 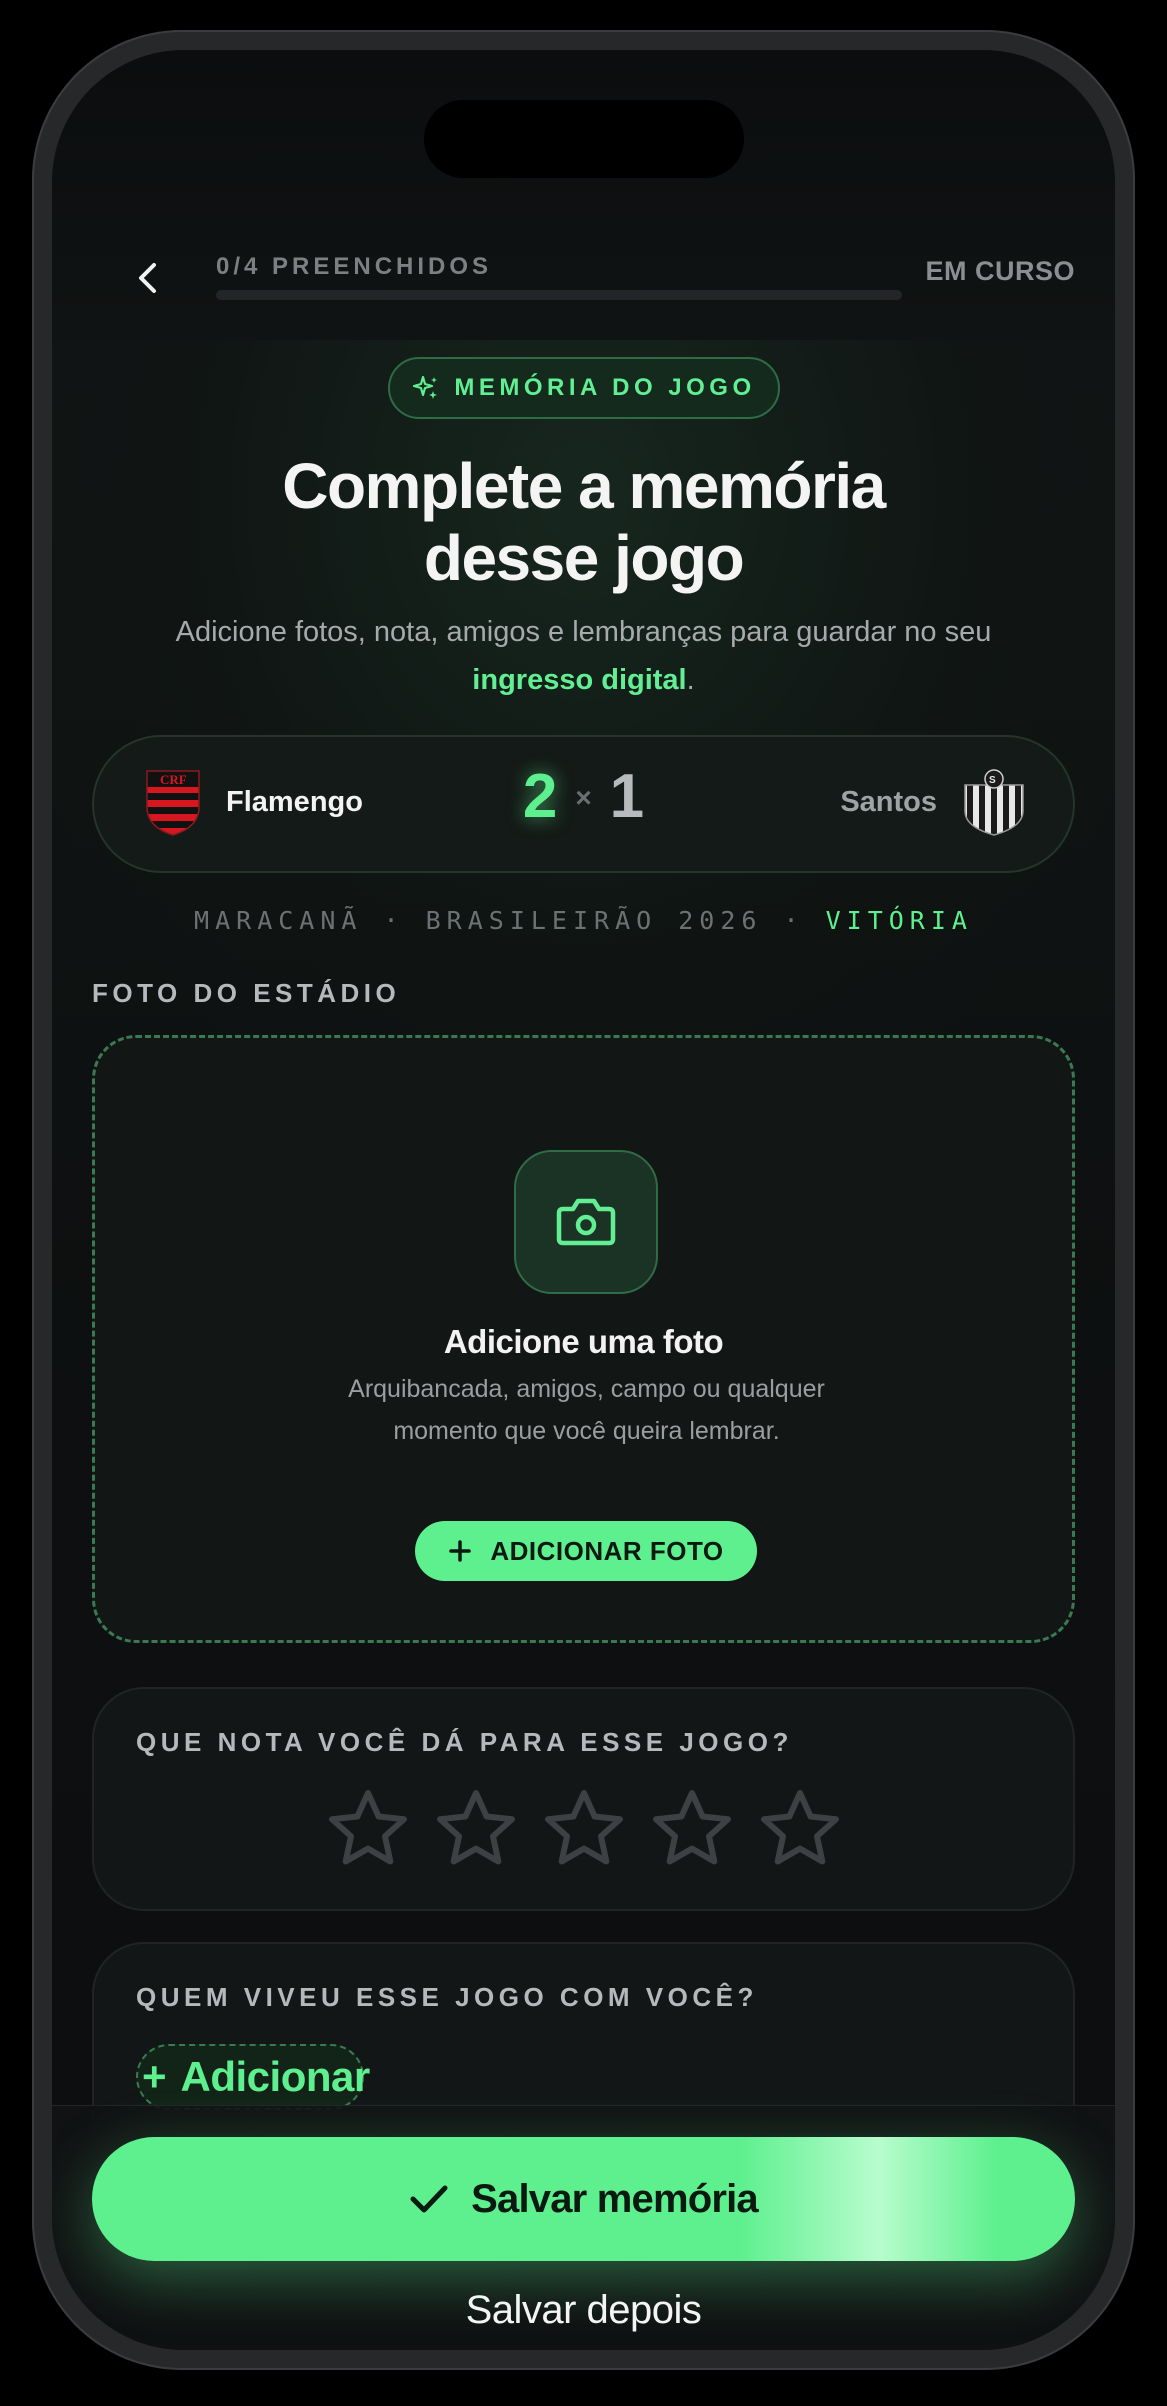 What do you see at coordinates (583, 1341) in the screenshot?
I see `photo-title: Adicione uma foto` at bounding box center [583, 1341].